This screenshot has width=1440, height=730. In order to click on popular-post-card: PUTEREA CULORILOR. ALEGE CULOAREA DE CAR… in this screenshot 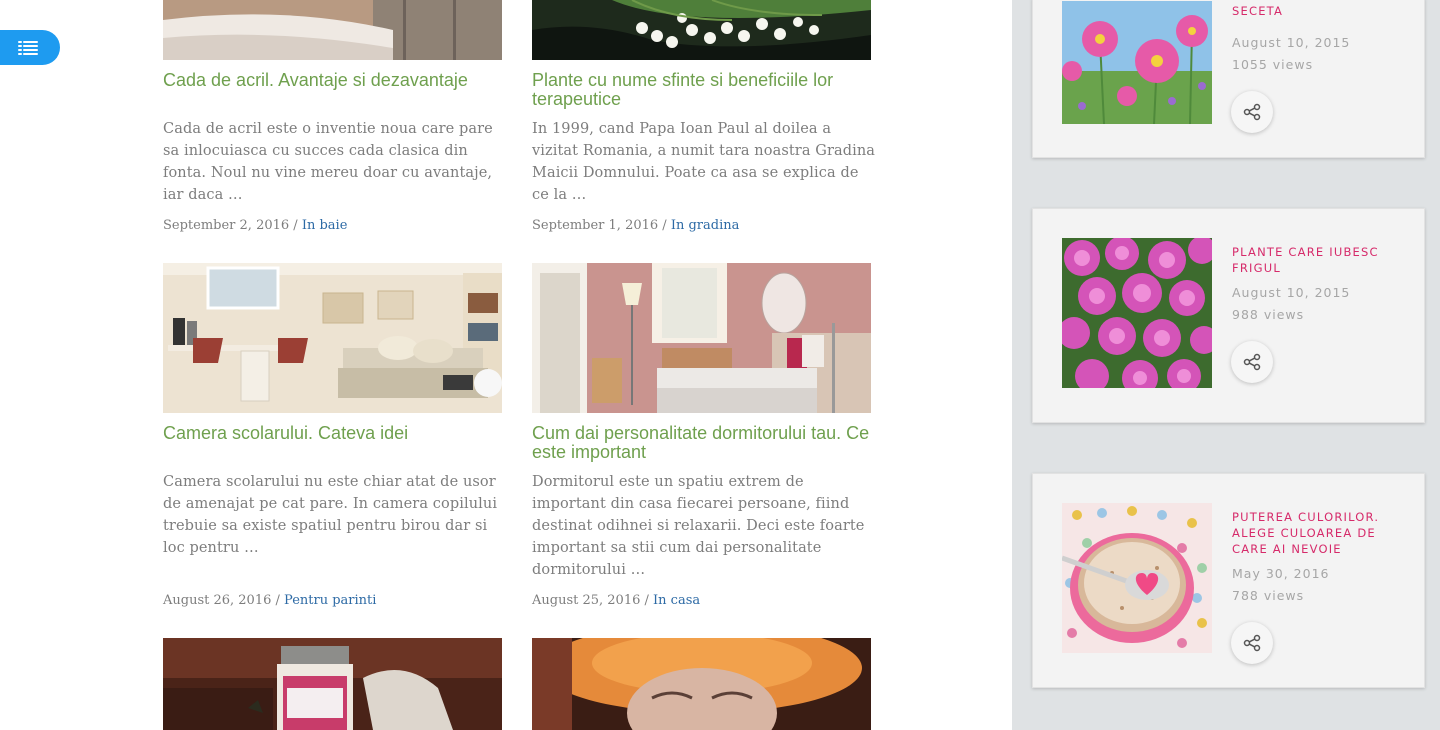, I will do `click(1228, 580)`.